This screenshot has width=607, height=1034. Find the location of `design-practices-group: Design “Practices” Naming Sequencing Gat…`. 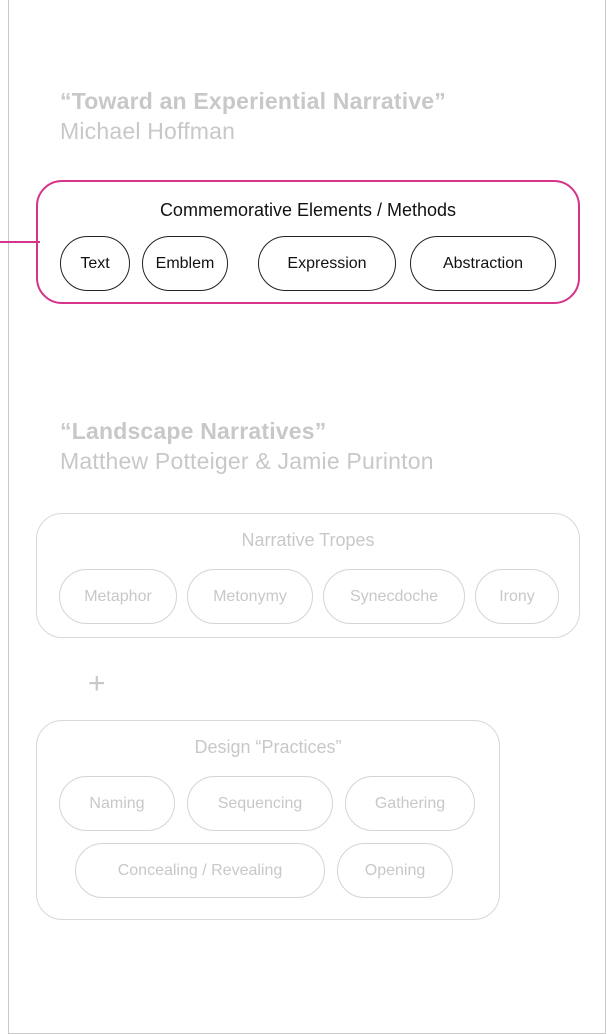

design-practices-group: Design “Practices” Naming Sequencing Gat… is located at coordinates (268, 820).